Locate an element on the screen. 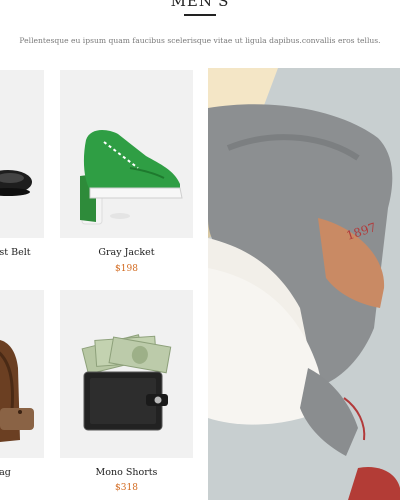  product-card-bag is located at coordinates (22, 374).